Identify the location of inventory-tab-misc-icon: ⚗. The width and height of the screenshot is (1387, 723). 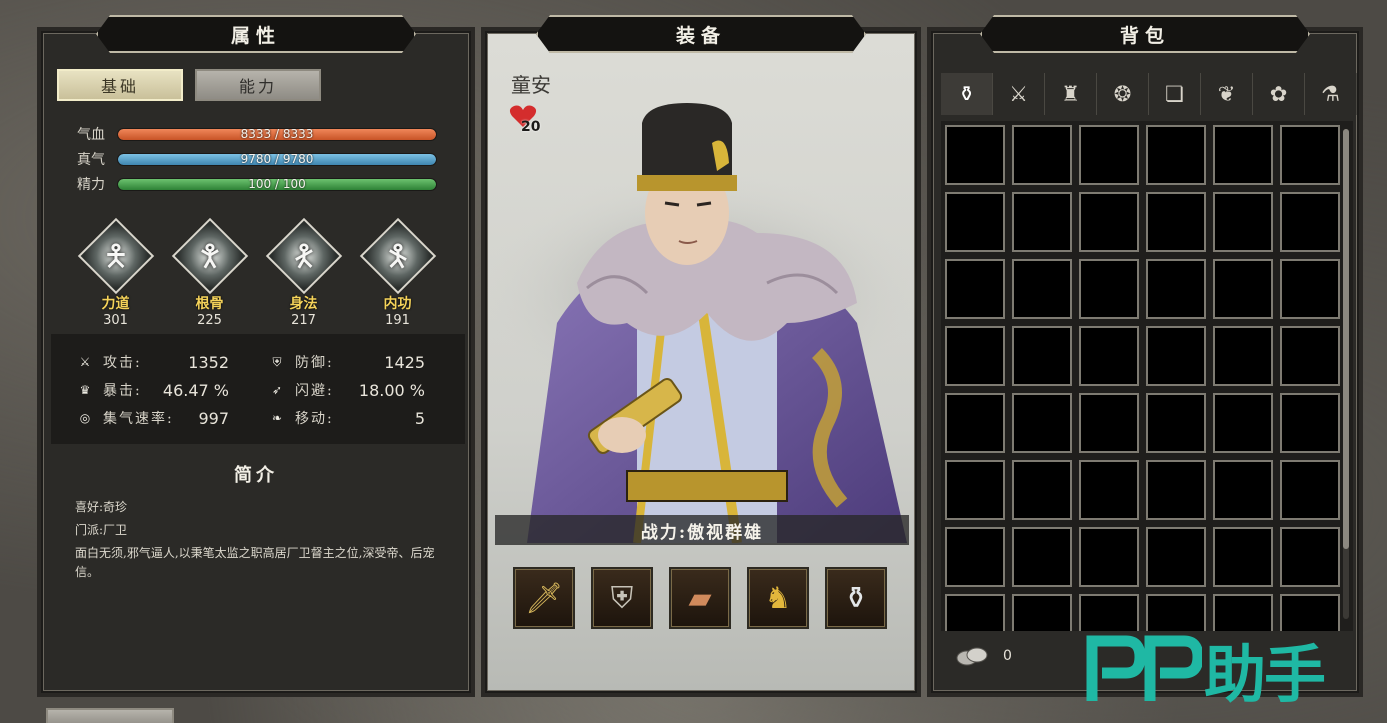
(1331, 94).